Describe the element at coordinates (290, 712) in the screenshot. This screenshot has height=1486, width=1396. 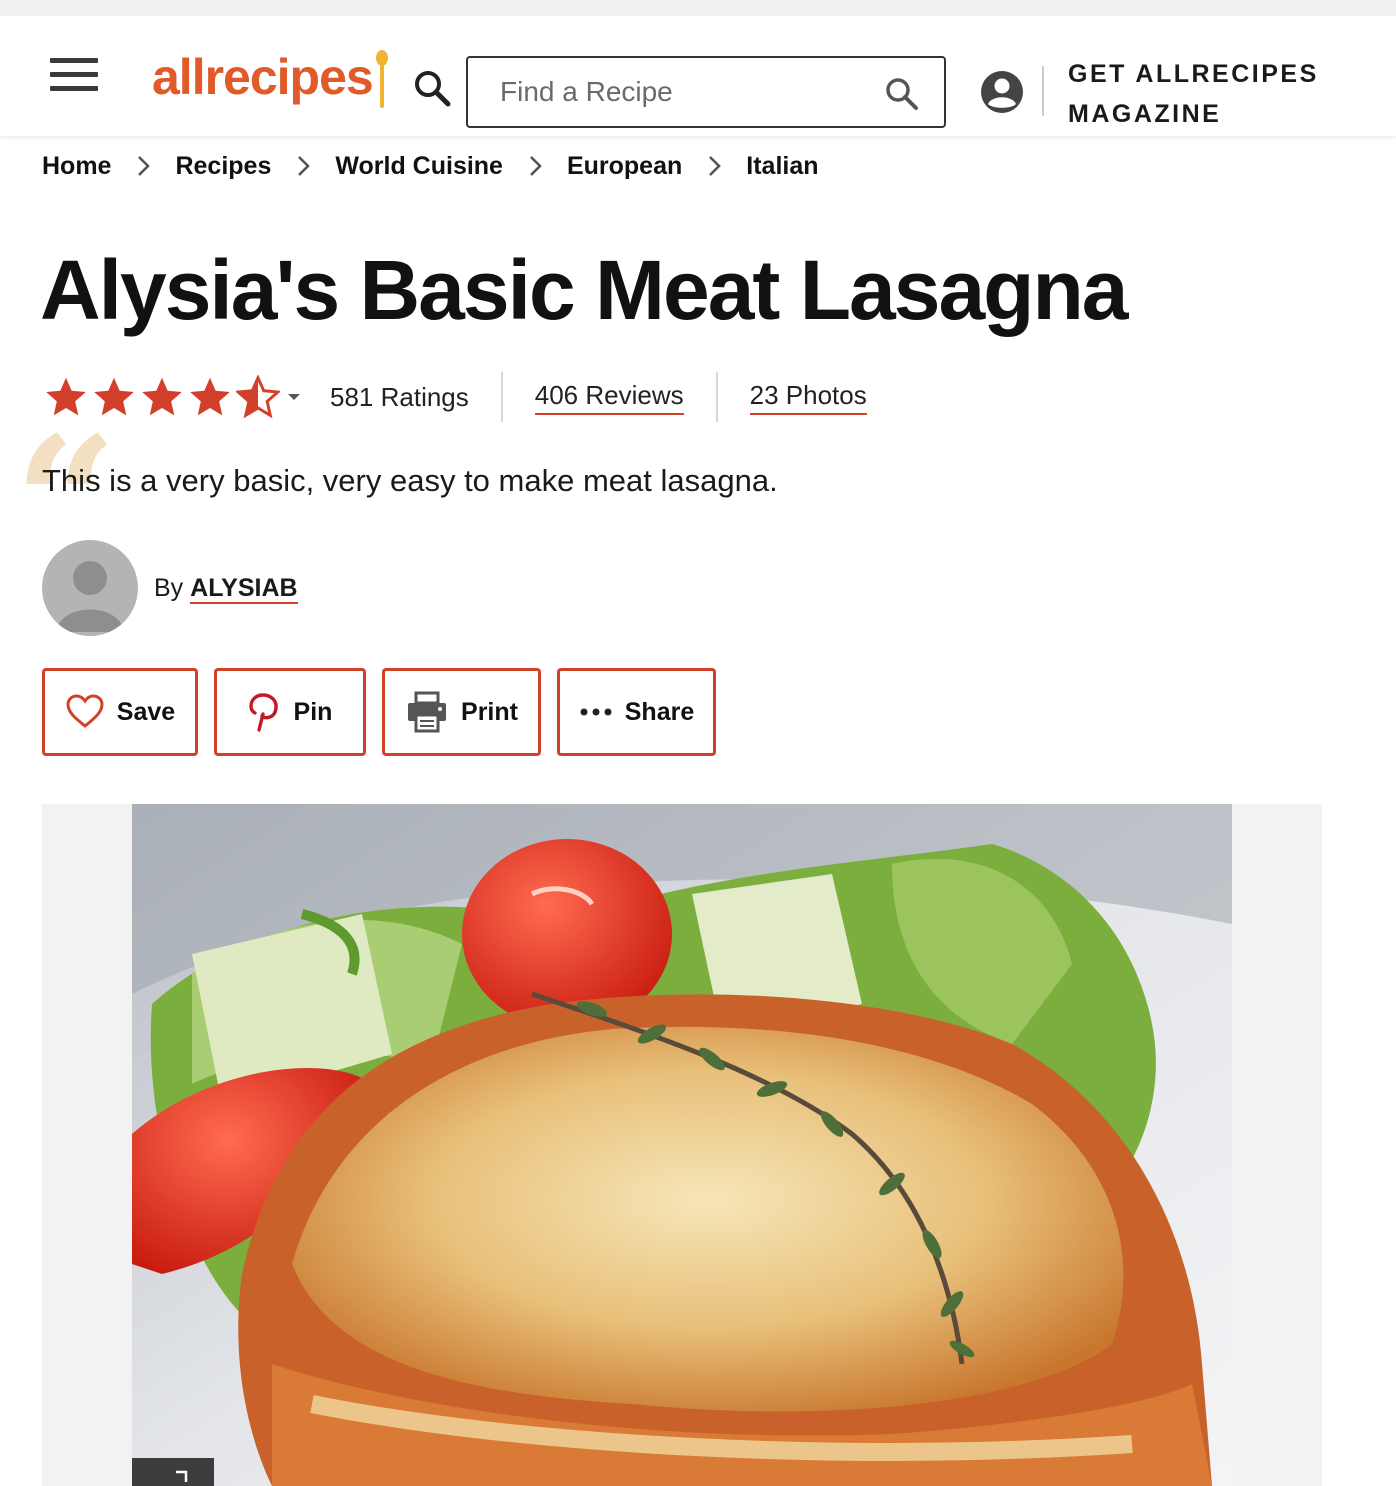
I see `pin-button: Pin` at that location.